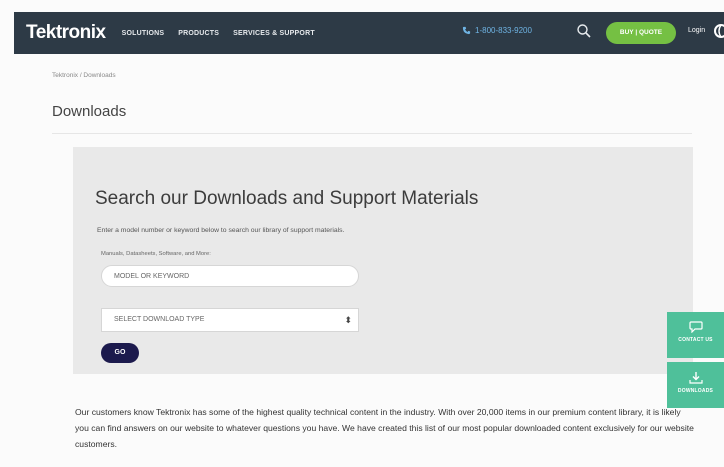 This screenshot has width=724, height=467. Describe the element at coordinates (230, 320) in the screenshot. I see `download-type-select: SELECT DOWNLOAD TYPE ⬍` at that location.